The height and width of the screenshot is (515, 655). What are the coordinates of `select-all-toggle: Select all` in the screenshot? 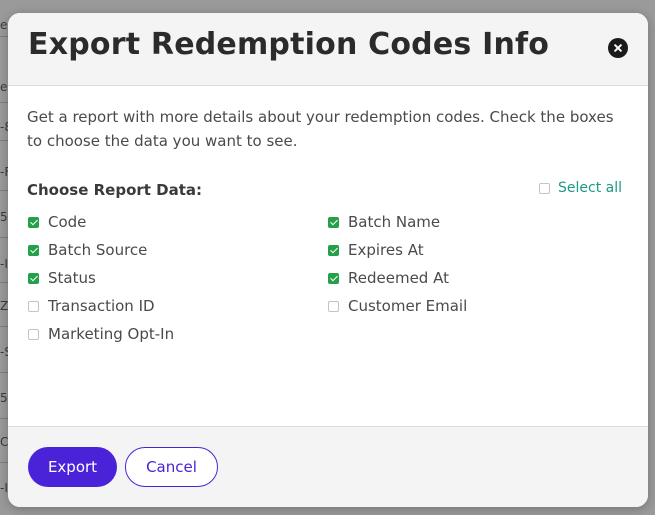 It's located at (580, 188).